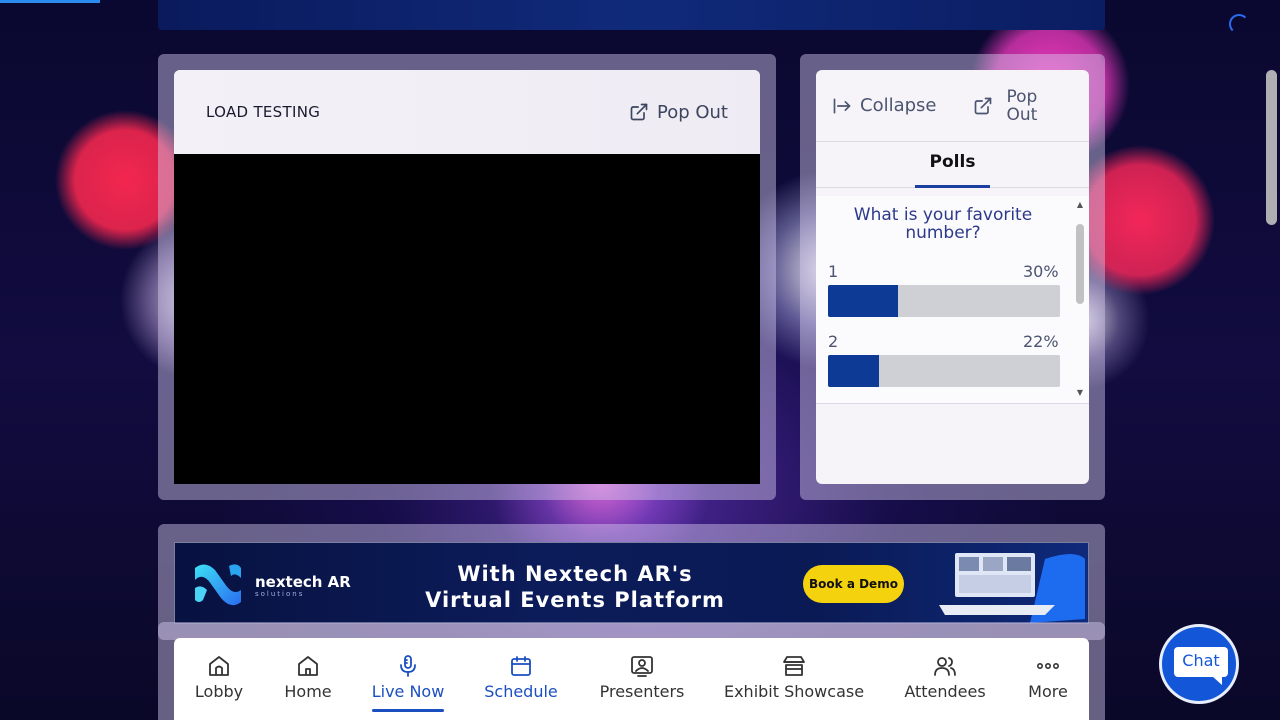  I want to click on loading-spinner-icon, so click(1239, 24).